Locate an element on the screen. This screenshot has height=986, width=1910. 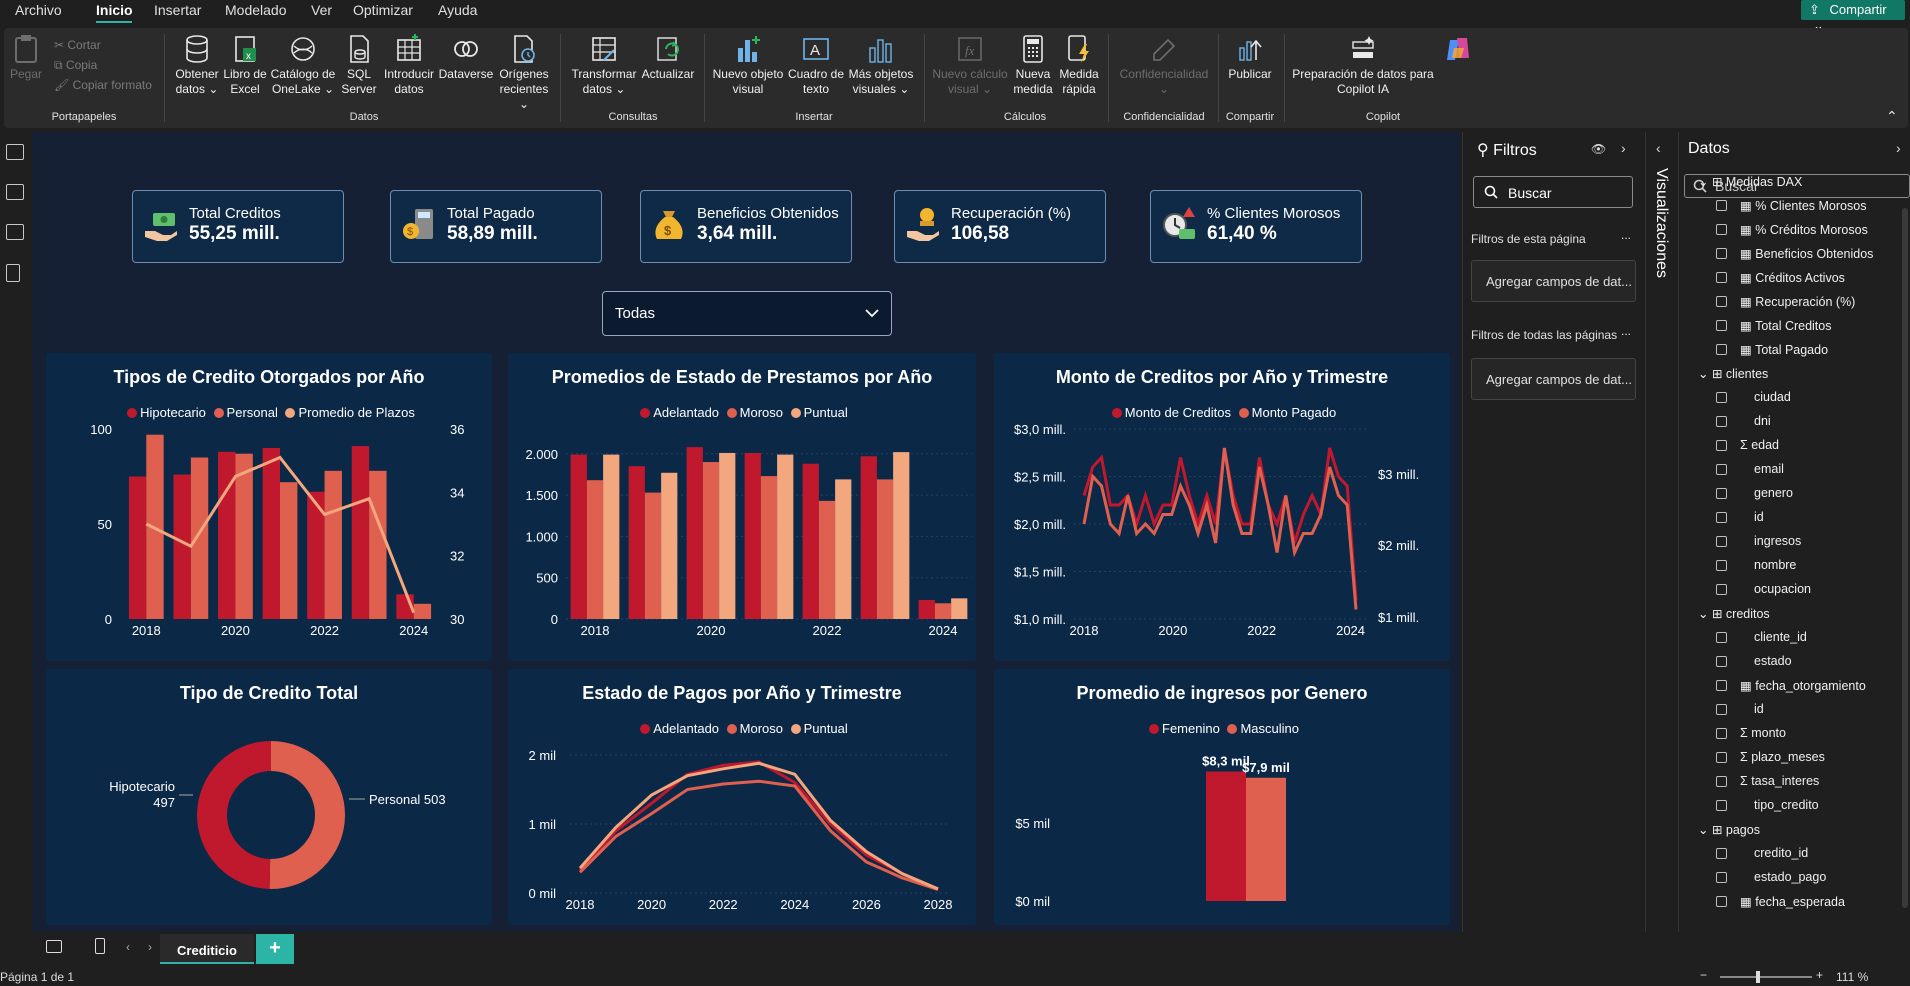
kpi-recuperacion: Recuperación (%) 106,58 is located at coordinates (1000, 226).